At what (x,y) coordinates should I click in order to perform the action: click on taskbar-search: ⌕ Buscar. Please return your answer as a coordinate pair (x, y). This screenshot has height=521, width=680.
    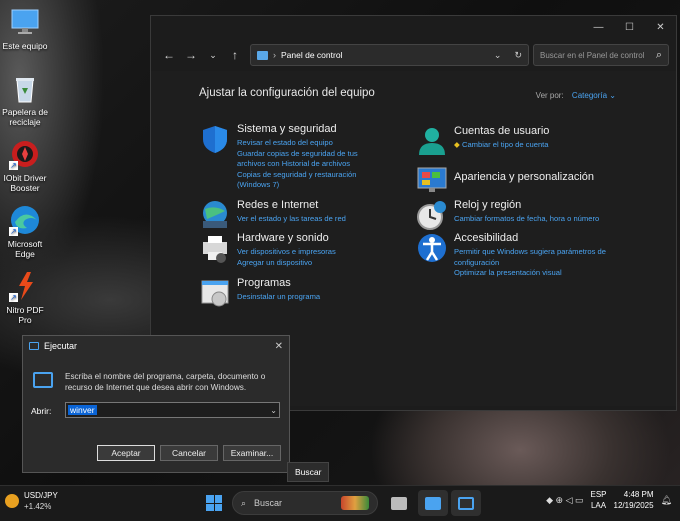
    Looking at the image, I should click on (305, 503).